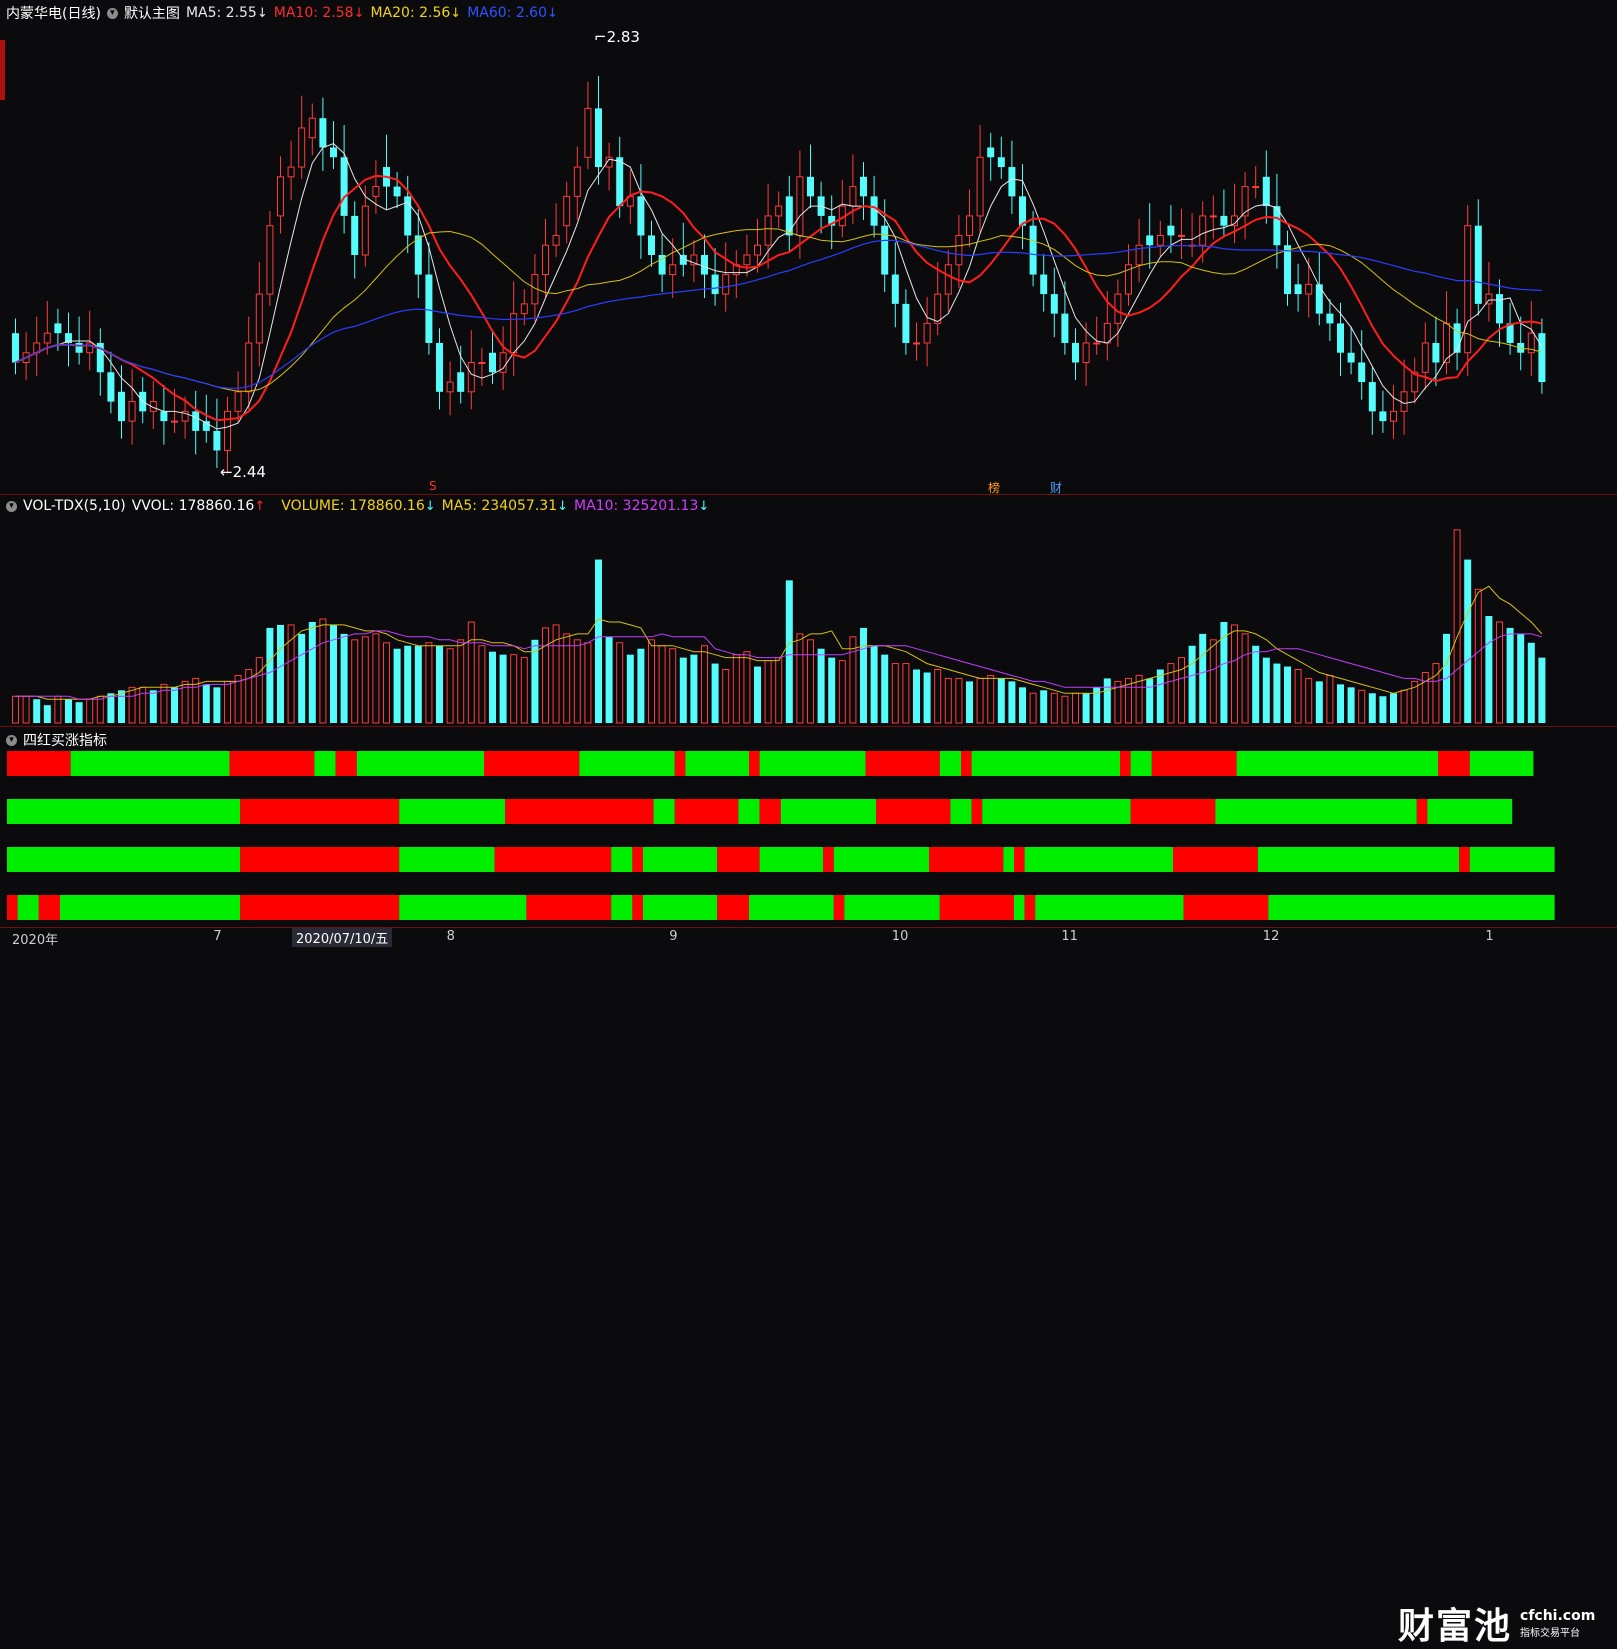 The width and height of the screenshot is (1617, 1649). I want to click on template-name: 默认主图, so click(152, 13).